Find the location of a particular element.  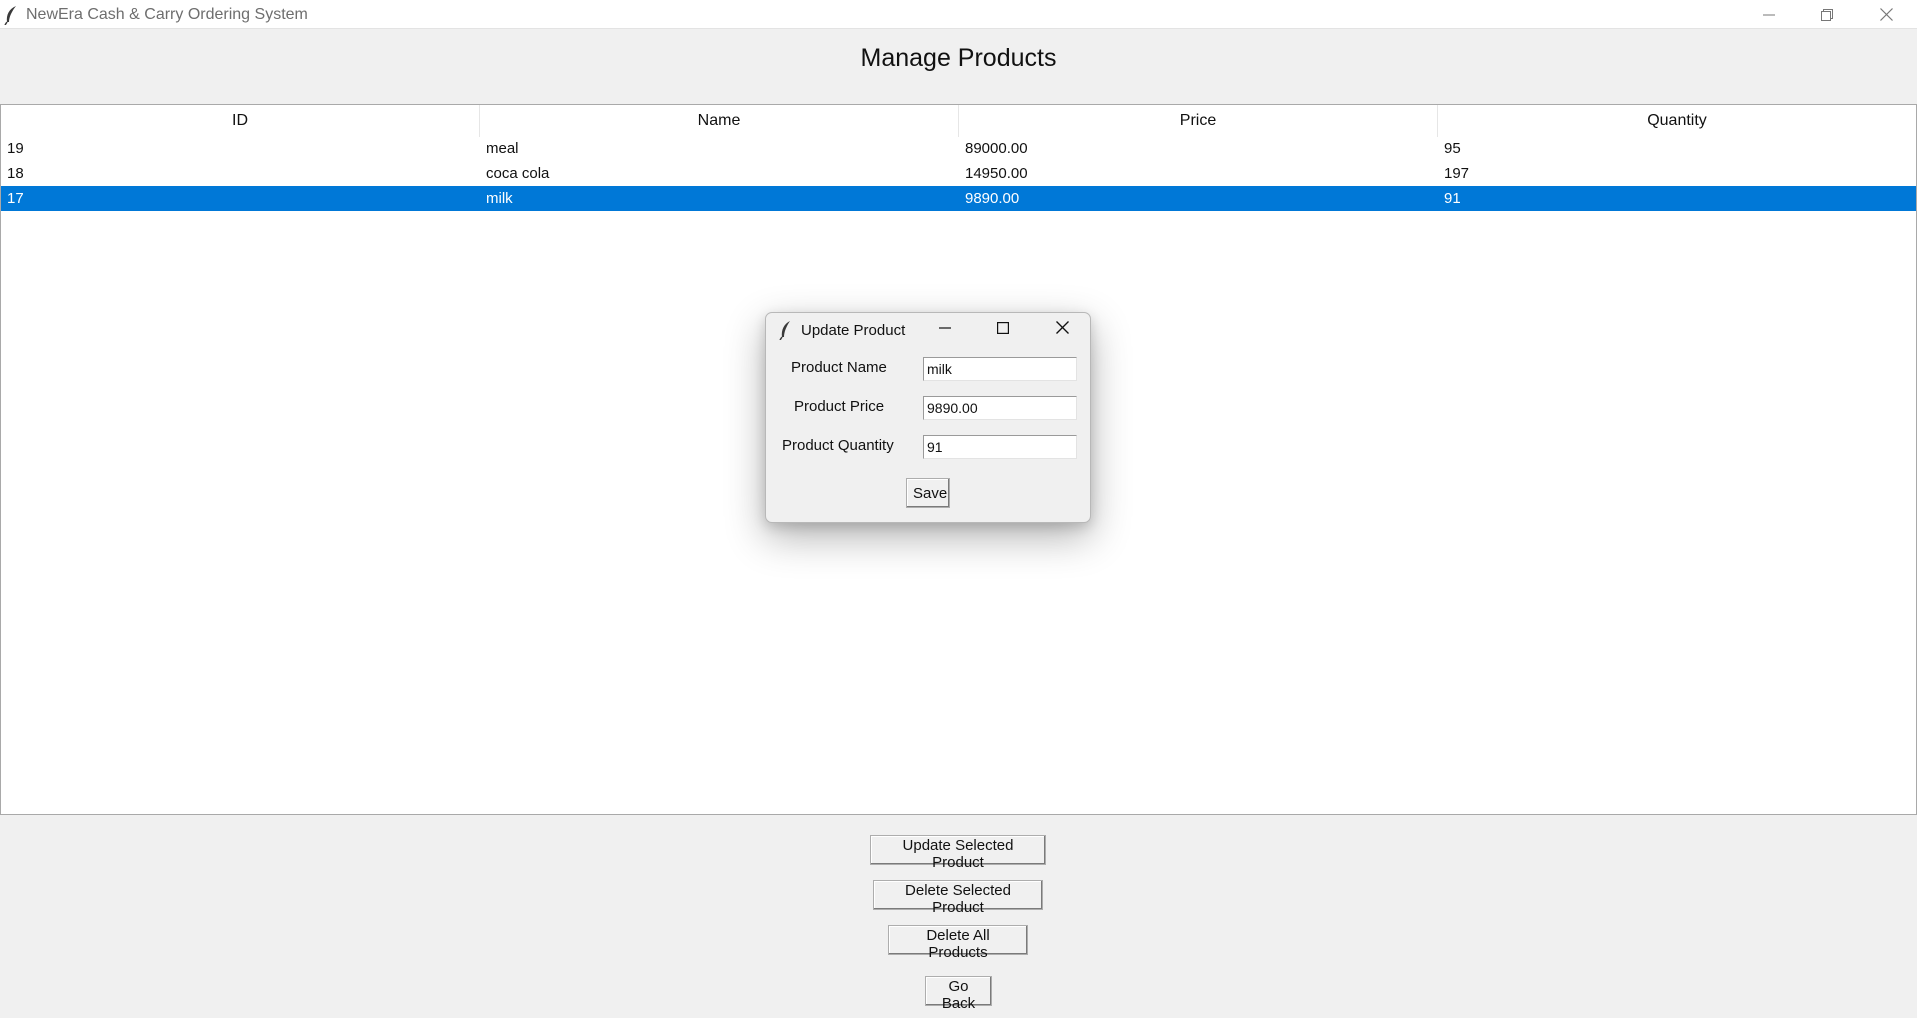

window-titlebar: NewEra Cash & Carry Ordering System is located at coordinates (958, 14).